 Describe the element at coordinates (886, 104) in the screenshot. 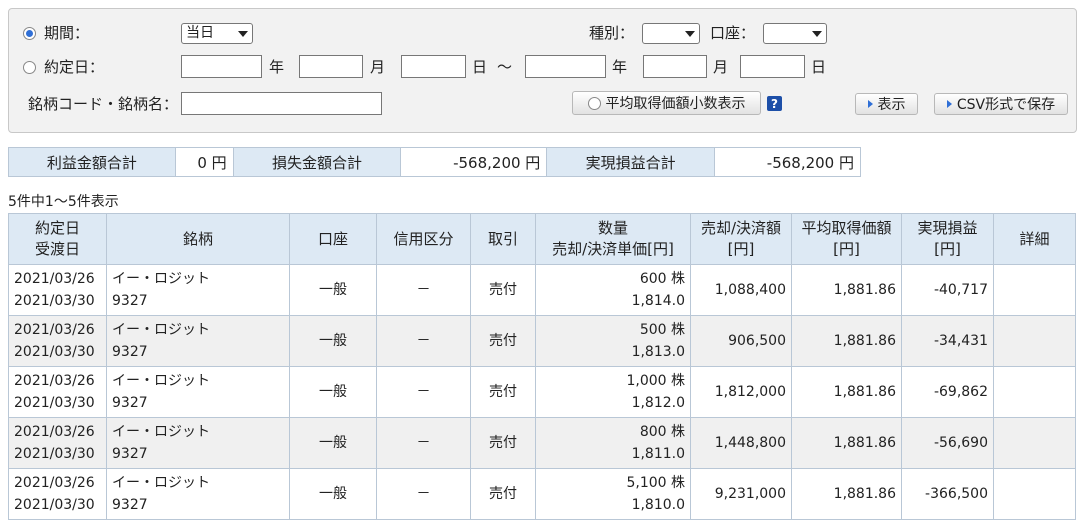

I see `show-button: 表示` at that location.